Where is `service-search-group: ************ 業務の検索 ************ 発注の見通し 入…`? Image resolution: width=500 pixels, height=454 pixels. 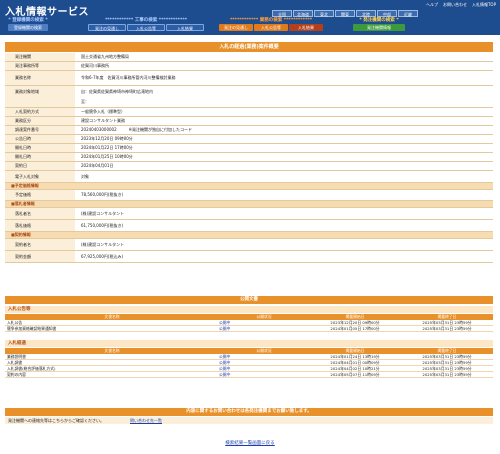
service-search-group: ************ 業務の検索 ************ 発注の見通し 入… is located at coordinates (271, 24).